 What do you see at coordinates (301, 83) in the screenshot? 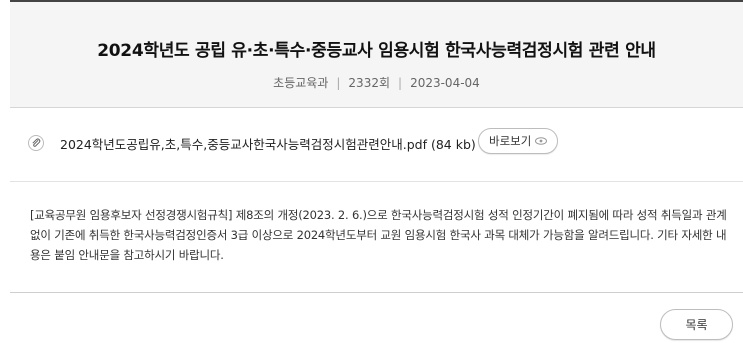
I see `post-department: 초등교육과` at bounding box center [301, 83].